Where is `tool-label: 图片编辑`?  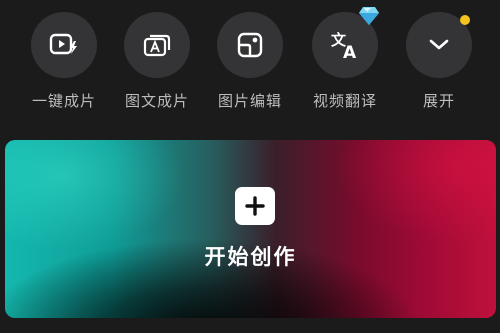 tool-label: 图片编辑 is located at coordinates (249, 101).